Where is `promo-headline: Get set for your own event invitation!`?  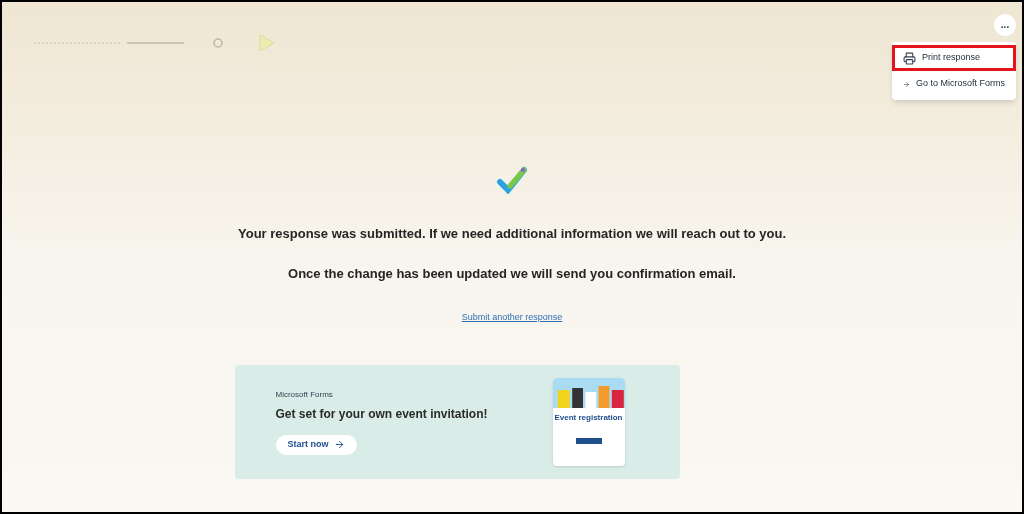
promo-headline: Get set for your own event invitation! is located at coordinates (381, 414).